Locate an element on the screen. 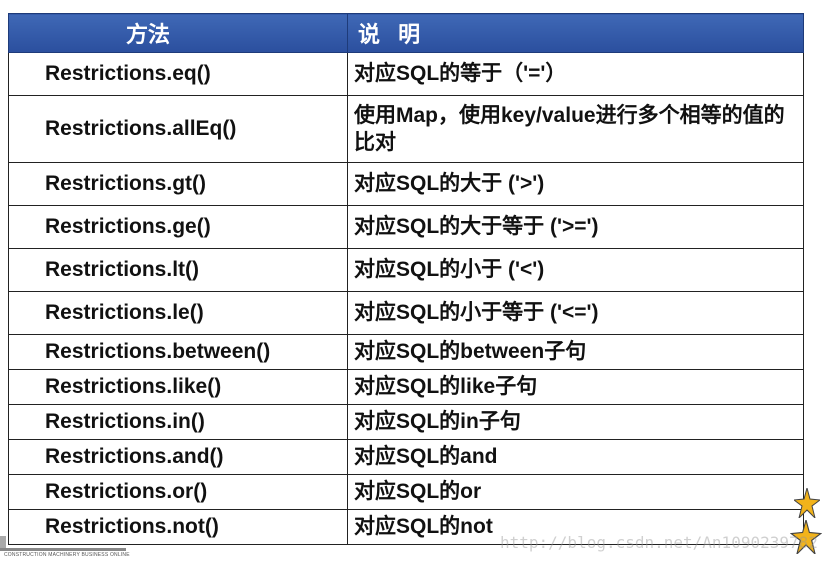  header-description: 说 明 is located at coordinates (575, 33).